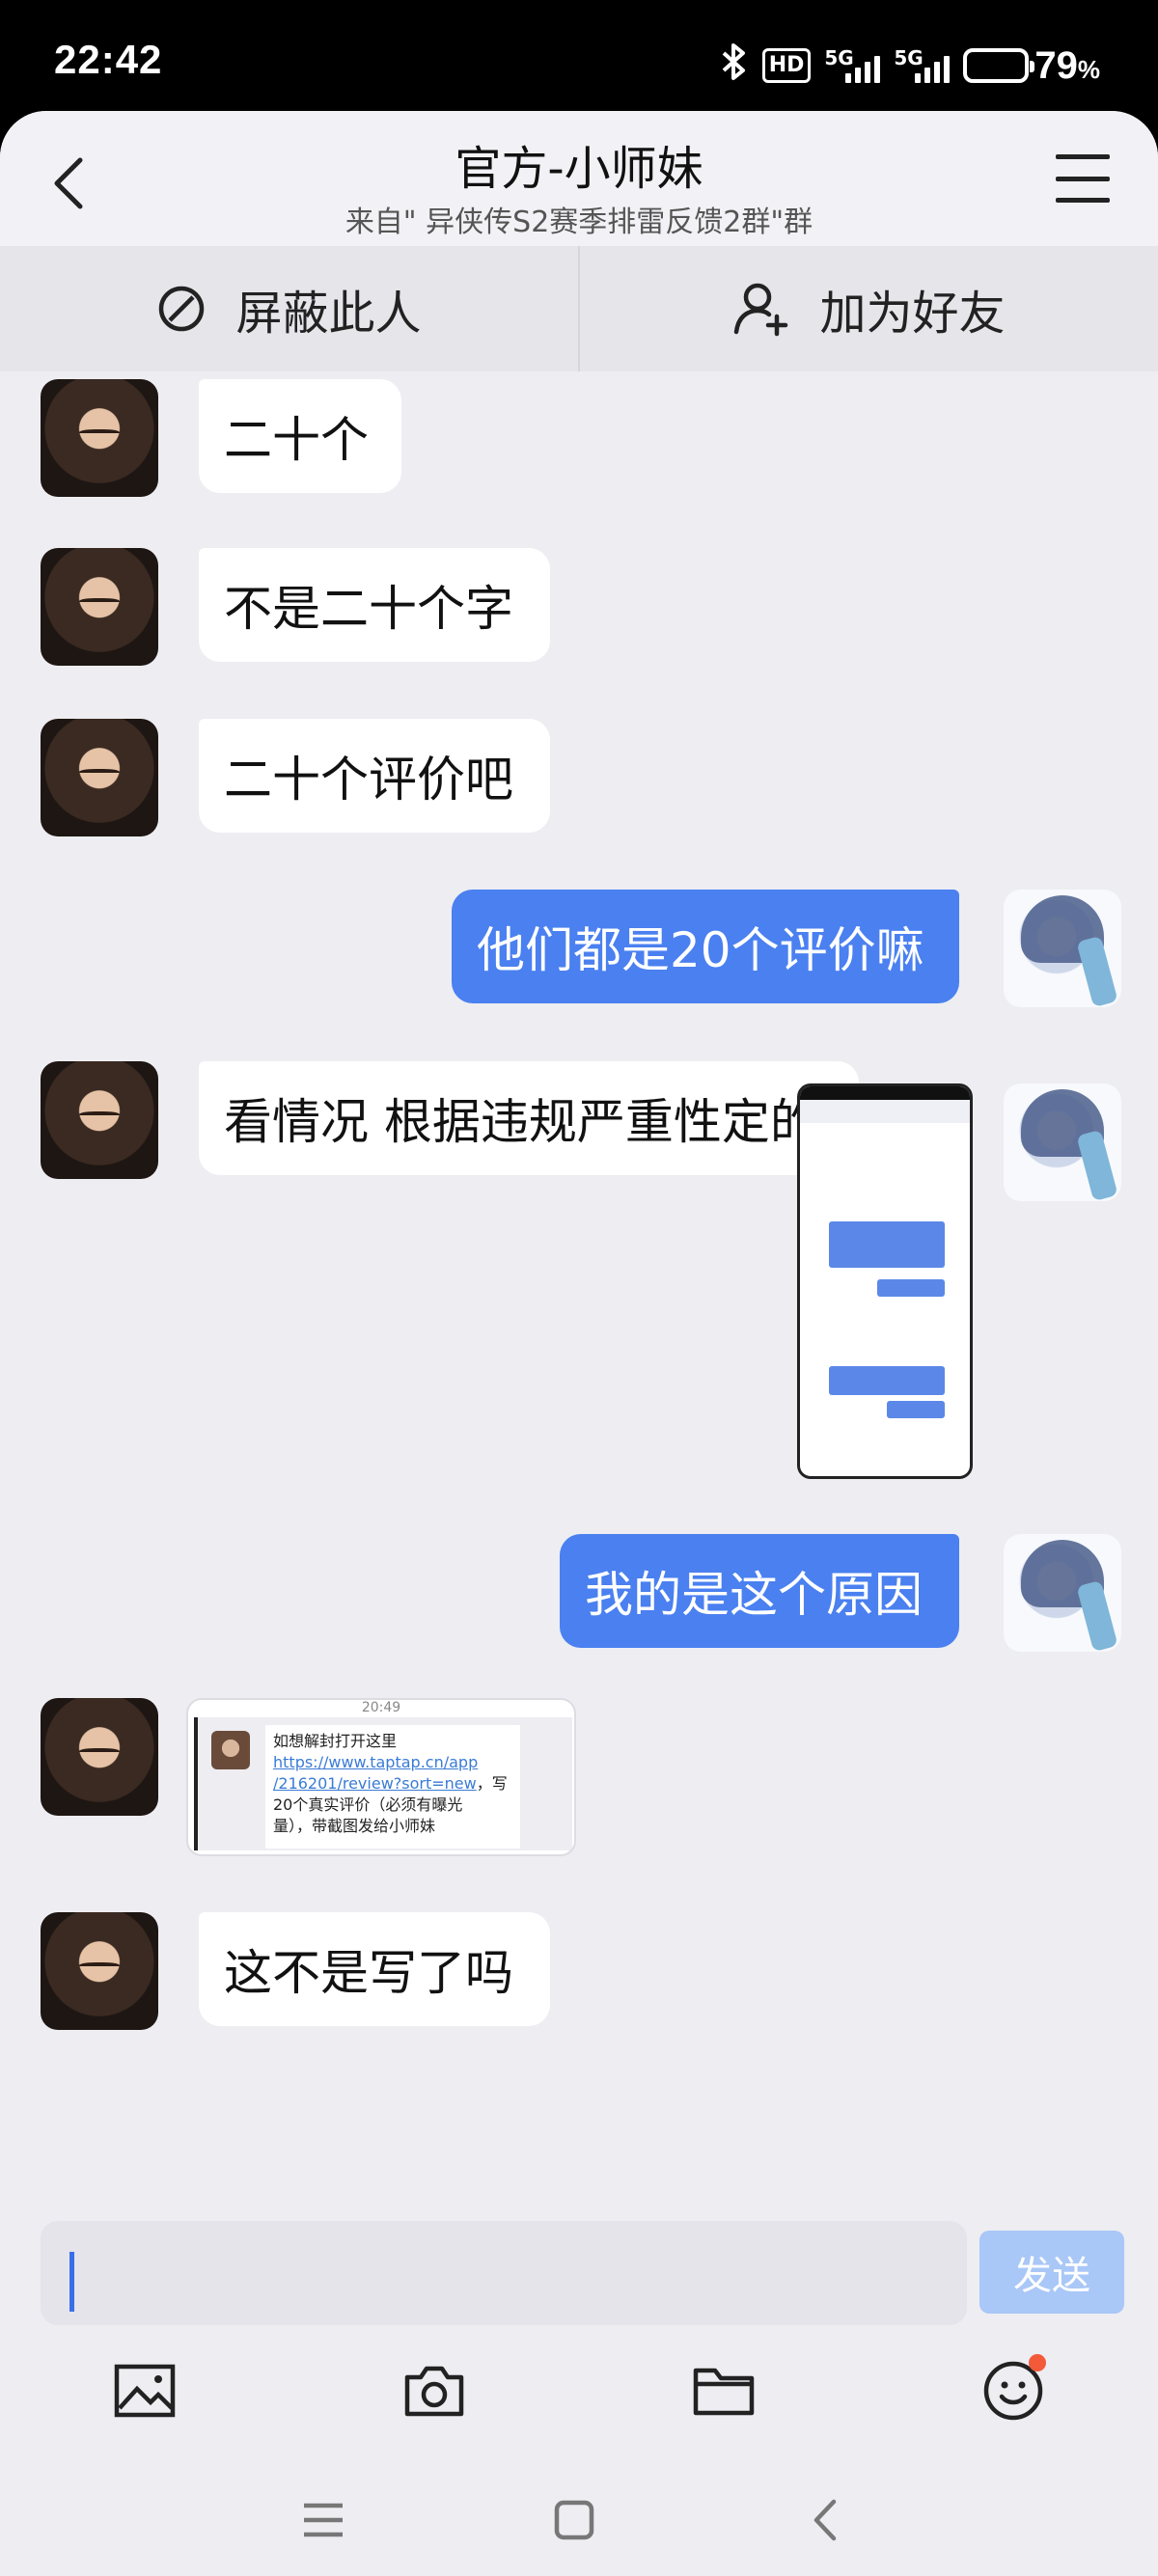  I want to click on battery-icon, so click(999, 65).